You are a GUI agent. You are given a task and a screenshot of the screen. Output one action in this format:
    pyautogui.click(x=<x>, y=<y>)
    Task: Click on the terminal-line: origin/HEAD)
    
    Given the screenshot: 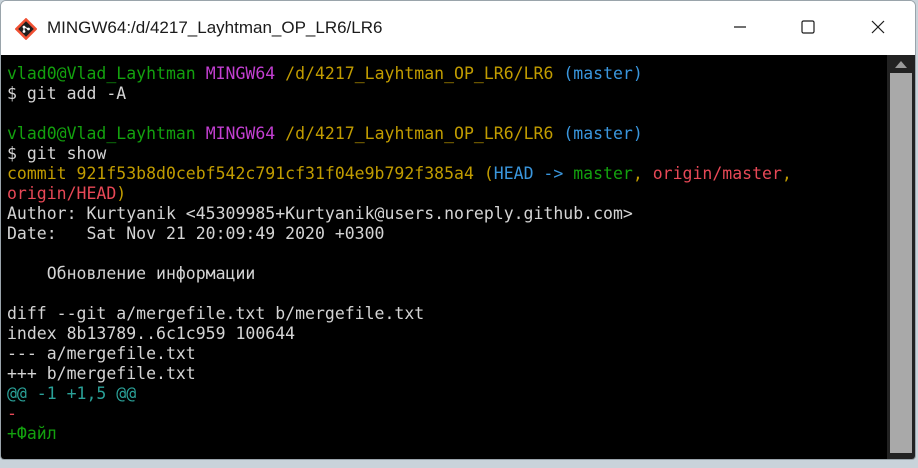 What is the action you would take?
    pyautogui.click(x=399, y=194)
    